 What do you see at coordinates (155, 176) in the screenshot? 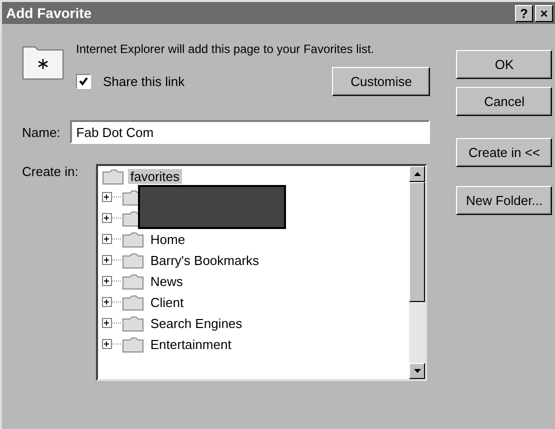
I see `tree-item: favorites` at bounding box center [155, 176].